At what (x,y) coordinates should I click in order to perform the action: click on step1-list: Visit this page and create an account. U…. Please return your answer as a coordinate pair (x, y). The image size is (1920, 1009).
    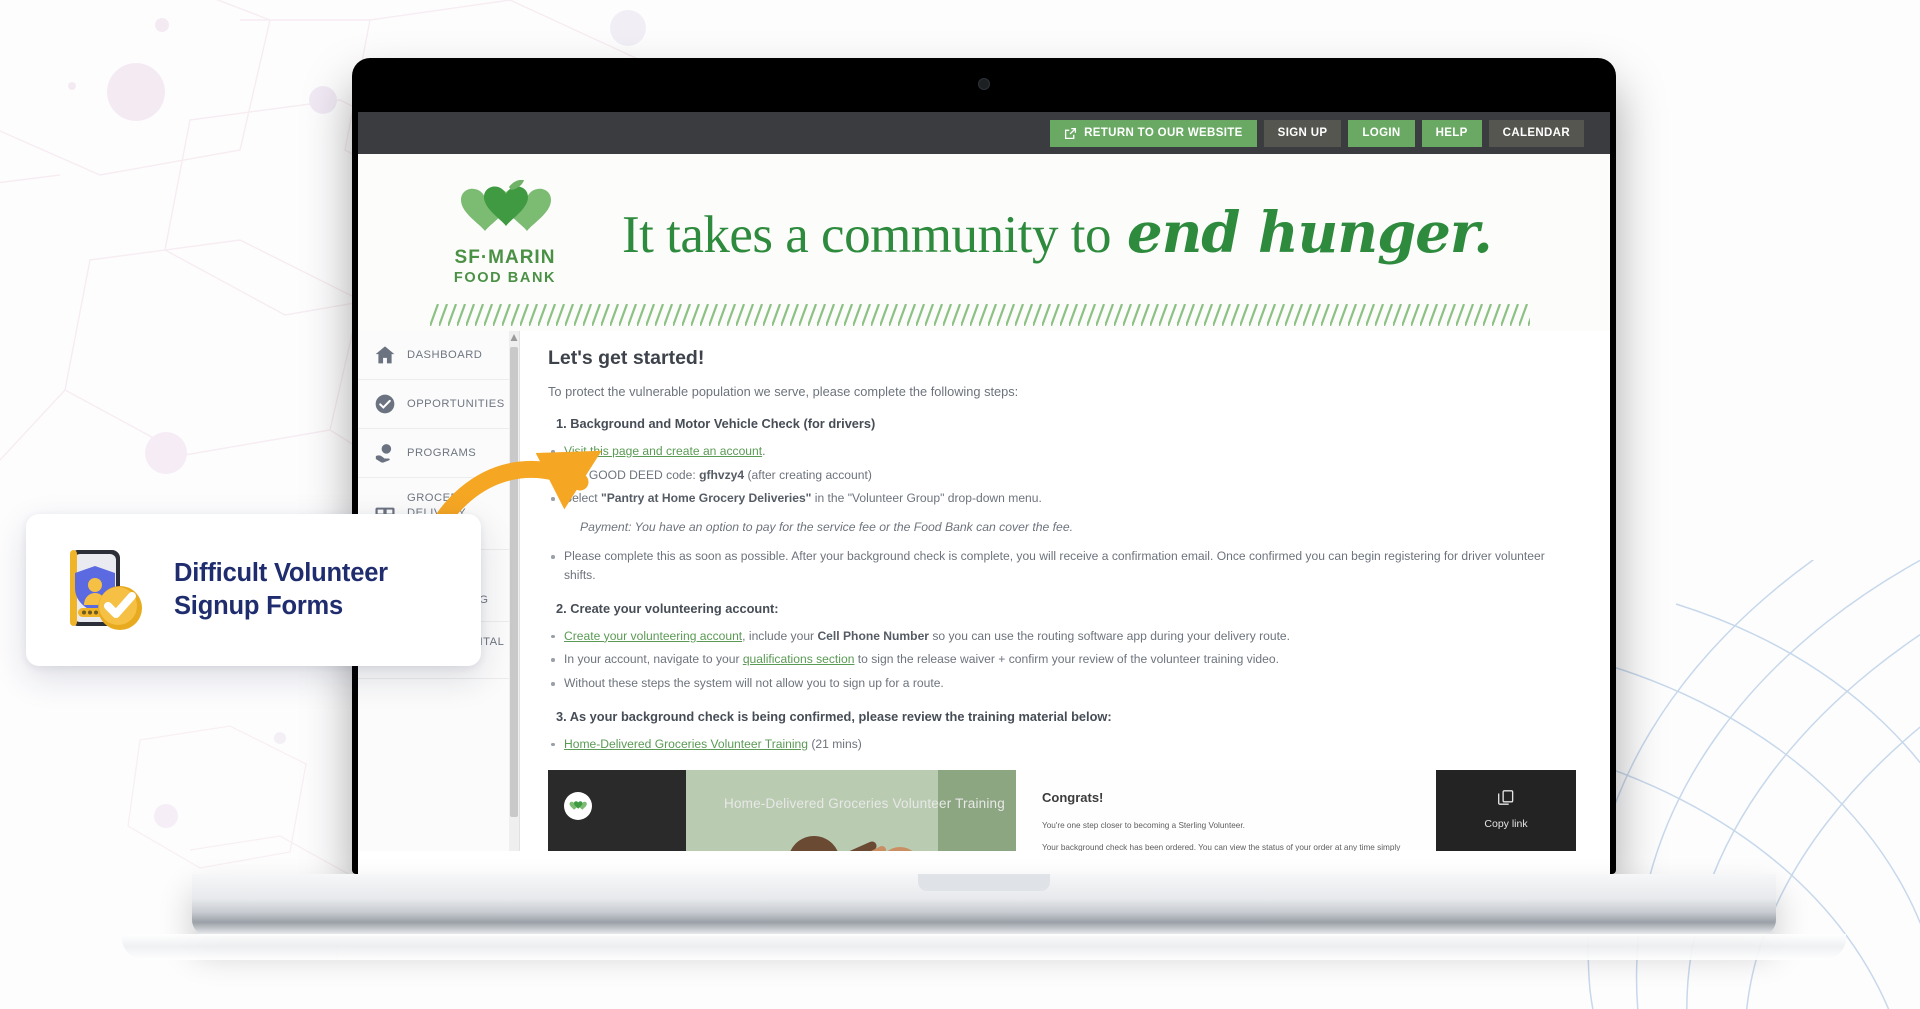
    Looking at the image, I should click on (1062, 475).